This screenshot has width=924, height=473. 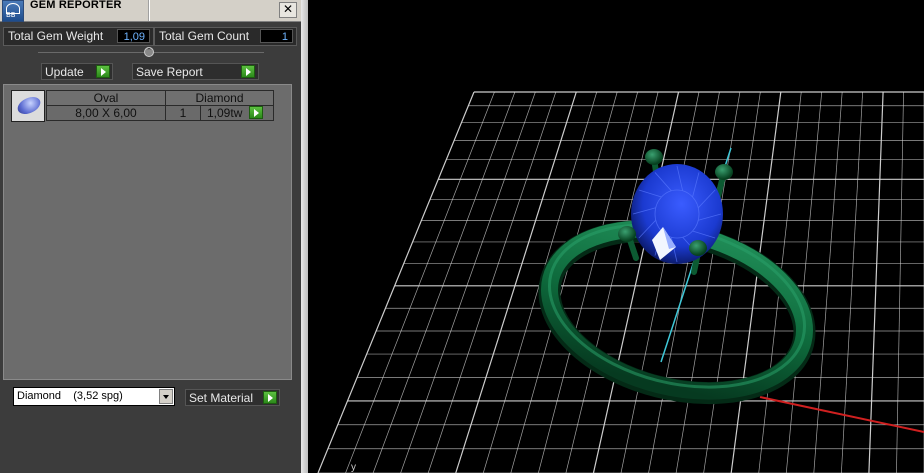 What do you see at coordinates (166, 396) in the screenshot?
I see `chevron-down-icon` at bounding box center [166, 396].